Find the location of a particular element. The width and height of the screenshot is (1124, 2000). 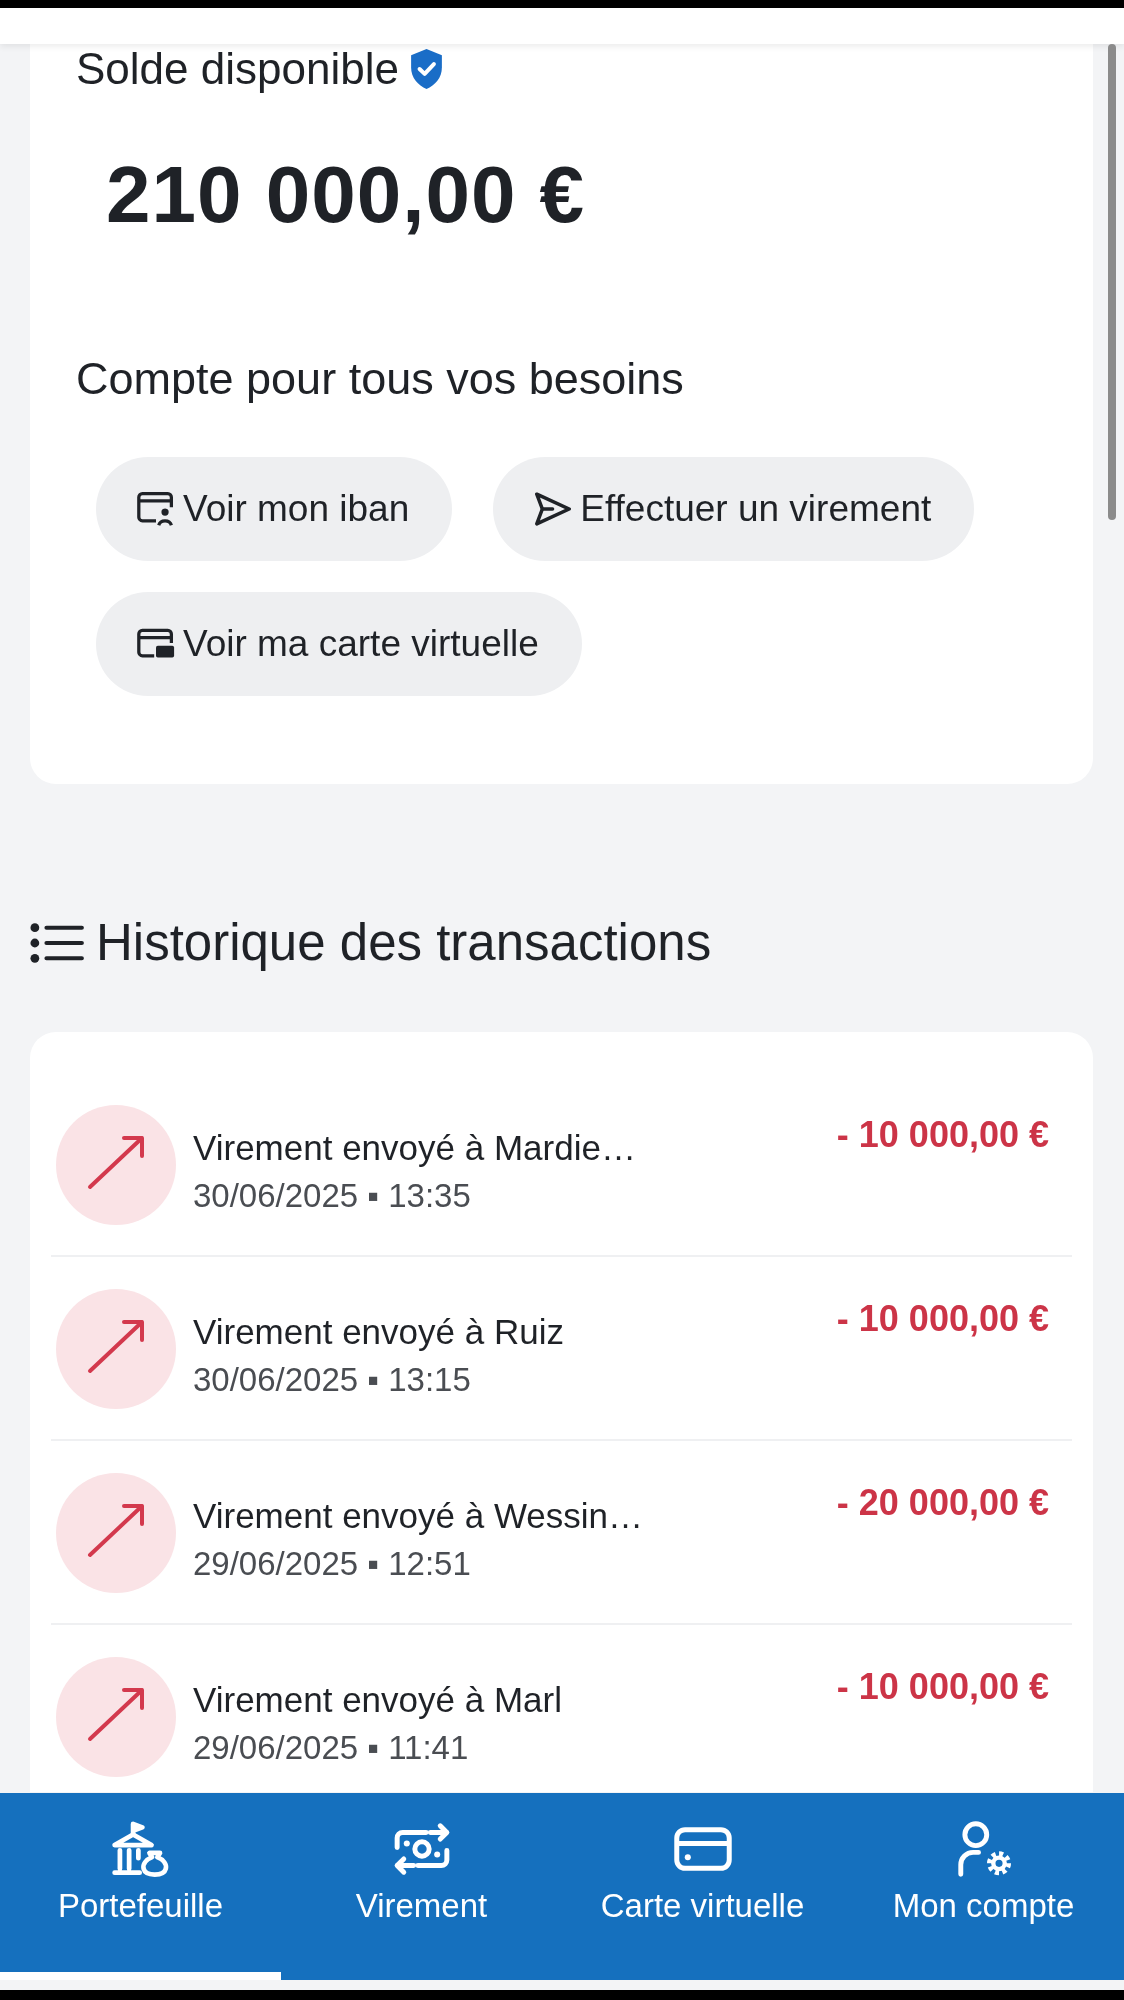

bank-bag-icon is located at coordinates (140, 1849).